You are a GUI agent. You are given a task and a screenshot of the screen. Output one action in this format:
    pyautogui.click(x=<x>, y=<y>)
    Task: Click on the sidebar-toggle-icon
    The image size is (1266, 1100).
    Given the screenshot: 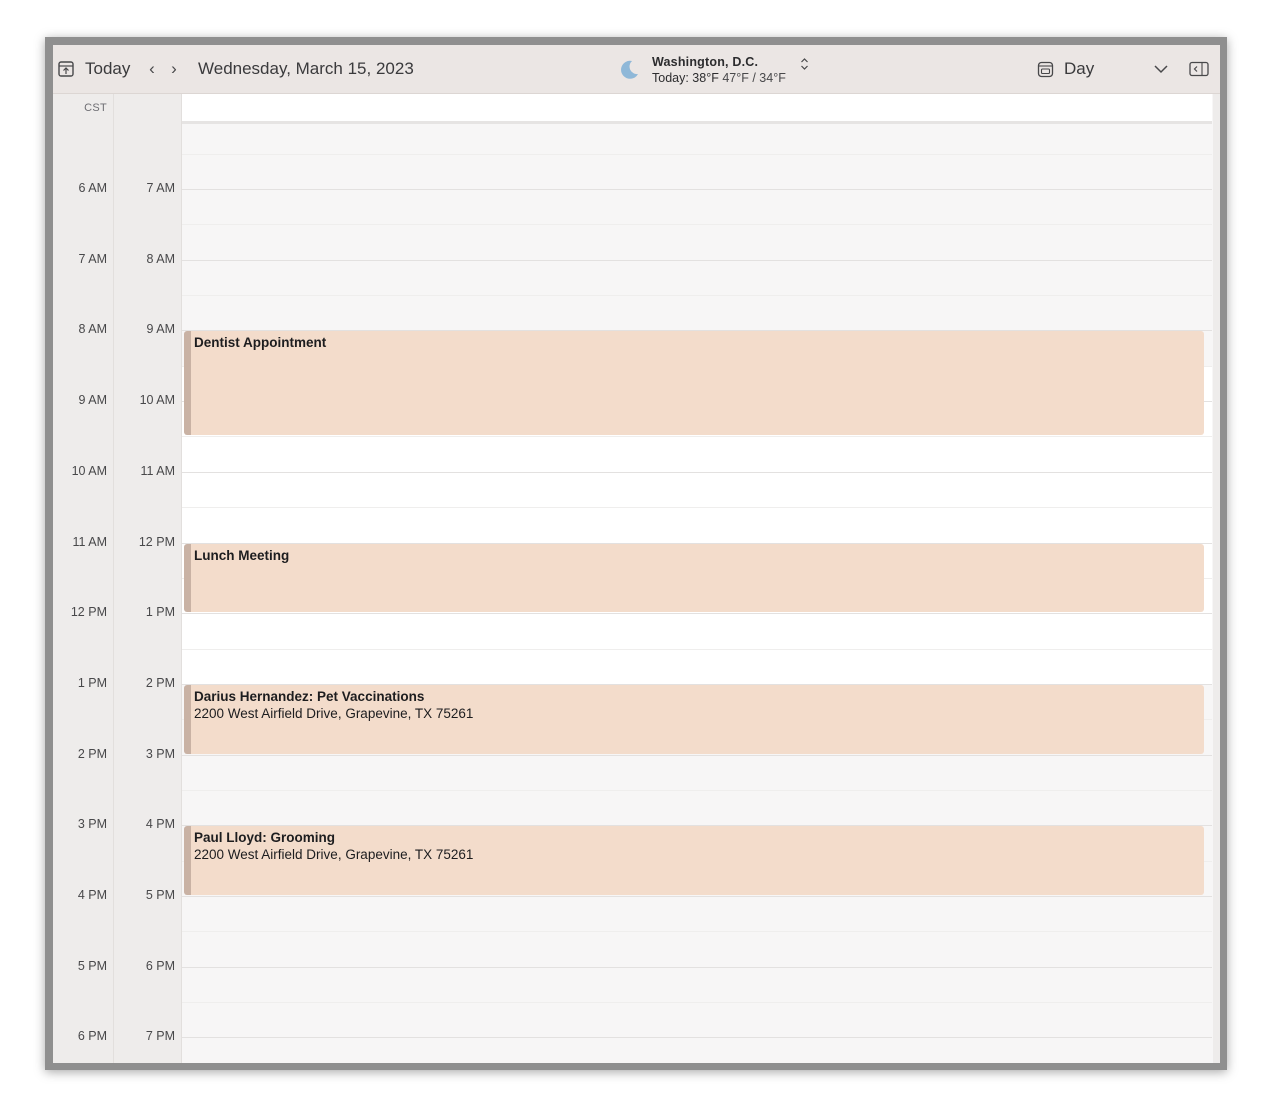 What is the action you would take?
    pyautogui.click(x=1199, y=69)
    